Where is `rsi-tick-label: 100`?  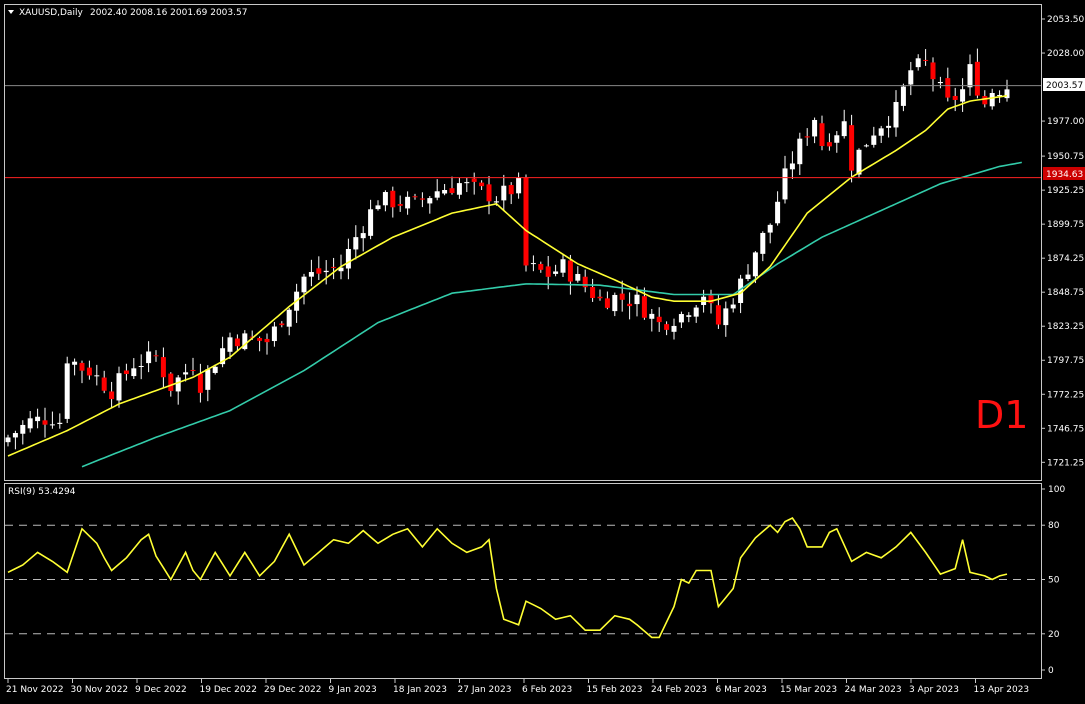
rsi-tick-label: 100 is located at coordinates (1056, 490).